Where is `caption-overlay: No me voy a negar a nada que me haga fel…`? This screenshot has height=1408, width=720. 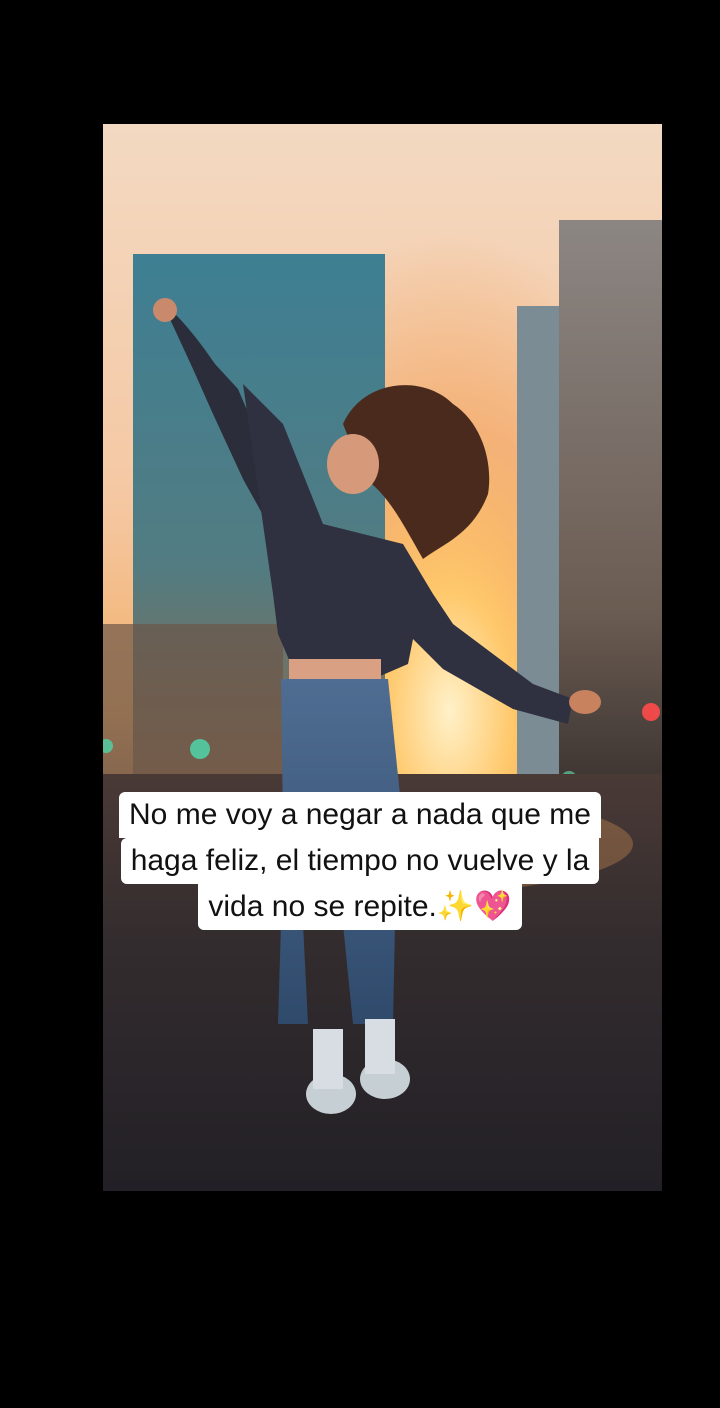 caption-overlay: No me voy a negar a nada que me haga fel… is located at coordinates (360, 861).